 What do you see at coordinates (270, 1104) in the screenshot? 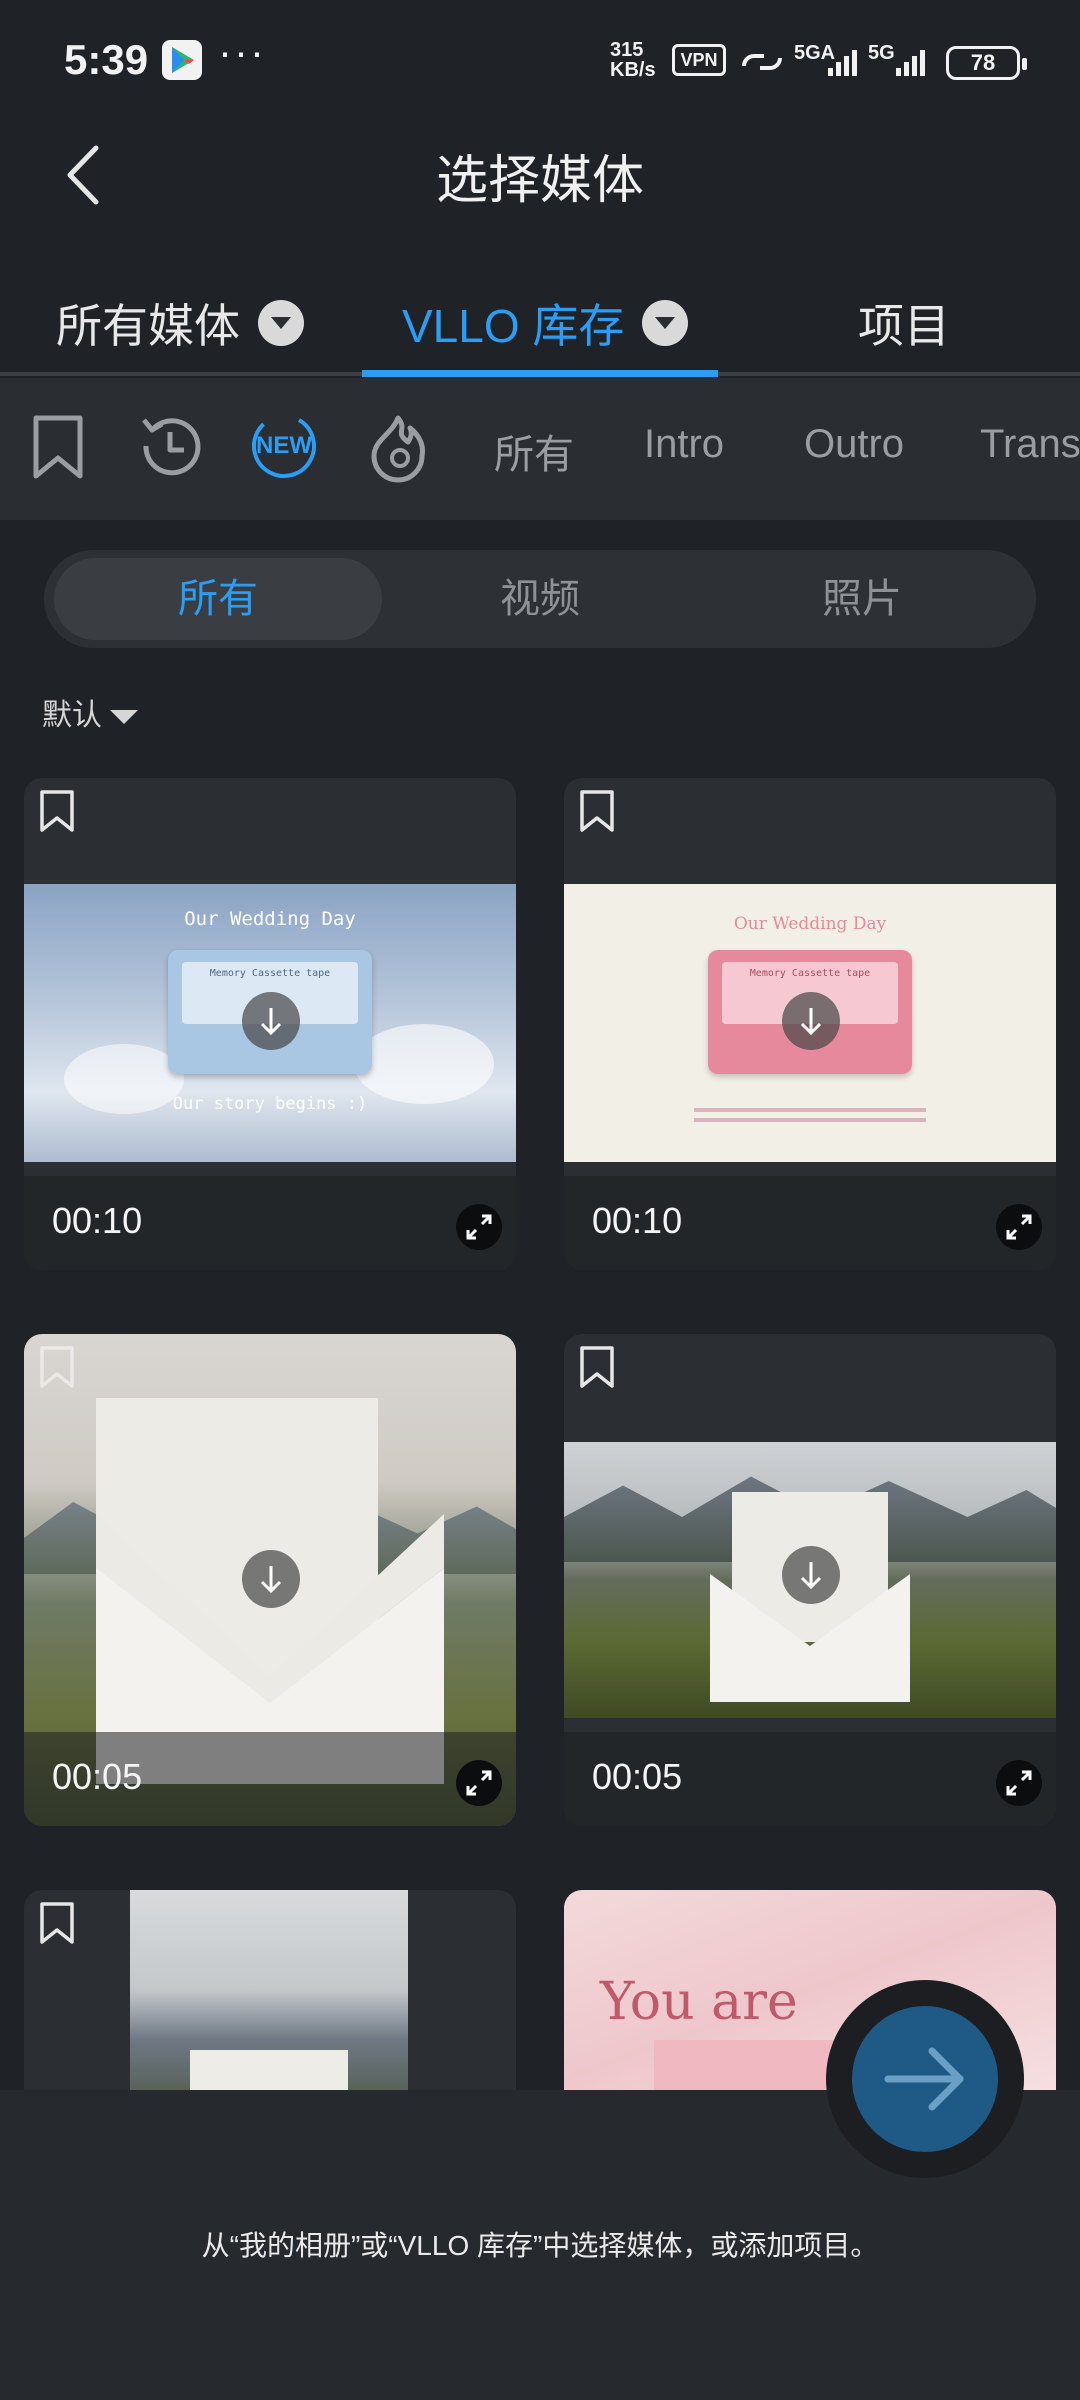
I see `thumb-subtitle: Our story begins :)` at bounding box center [270, 1104].